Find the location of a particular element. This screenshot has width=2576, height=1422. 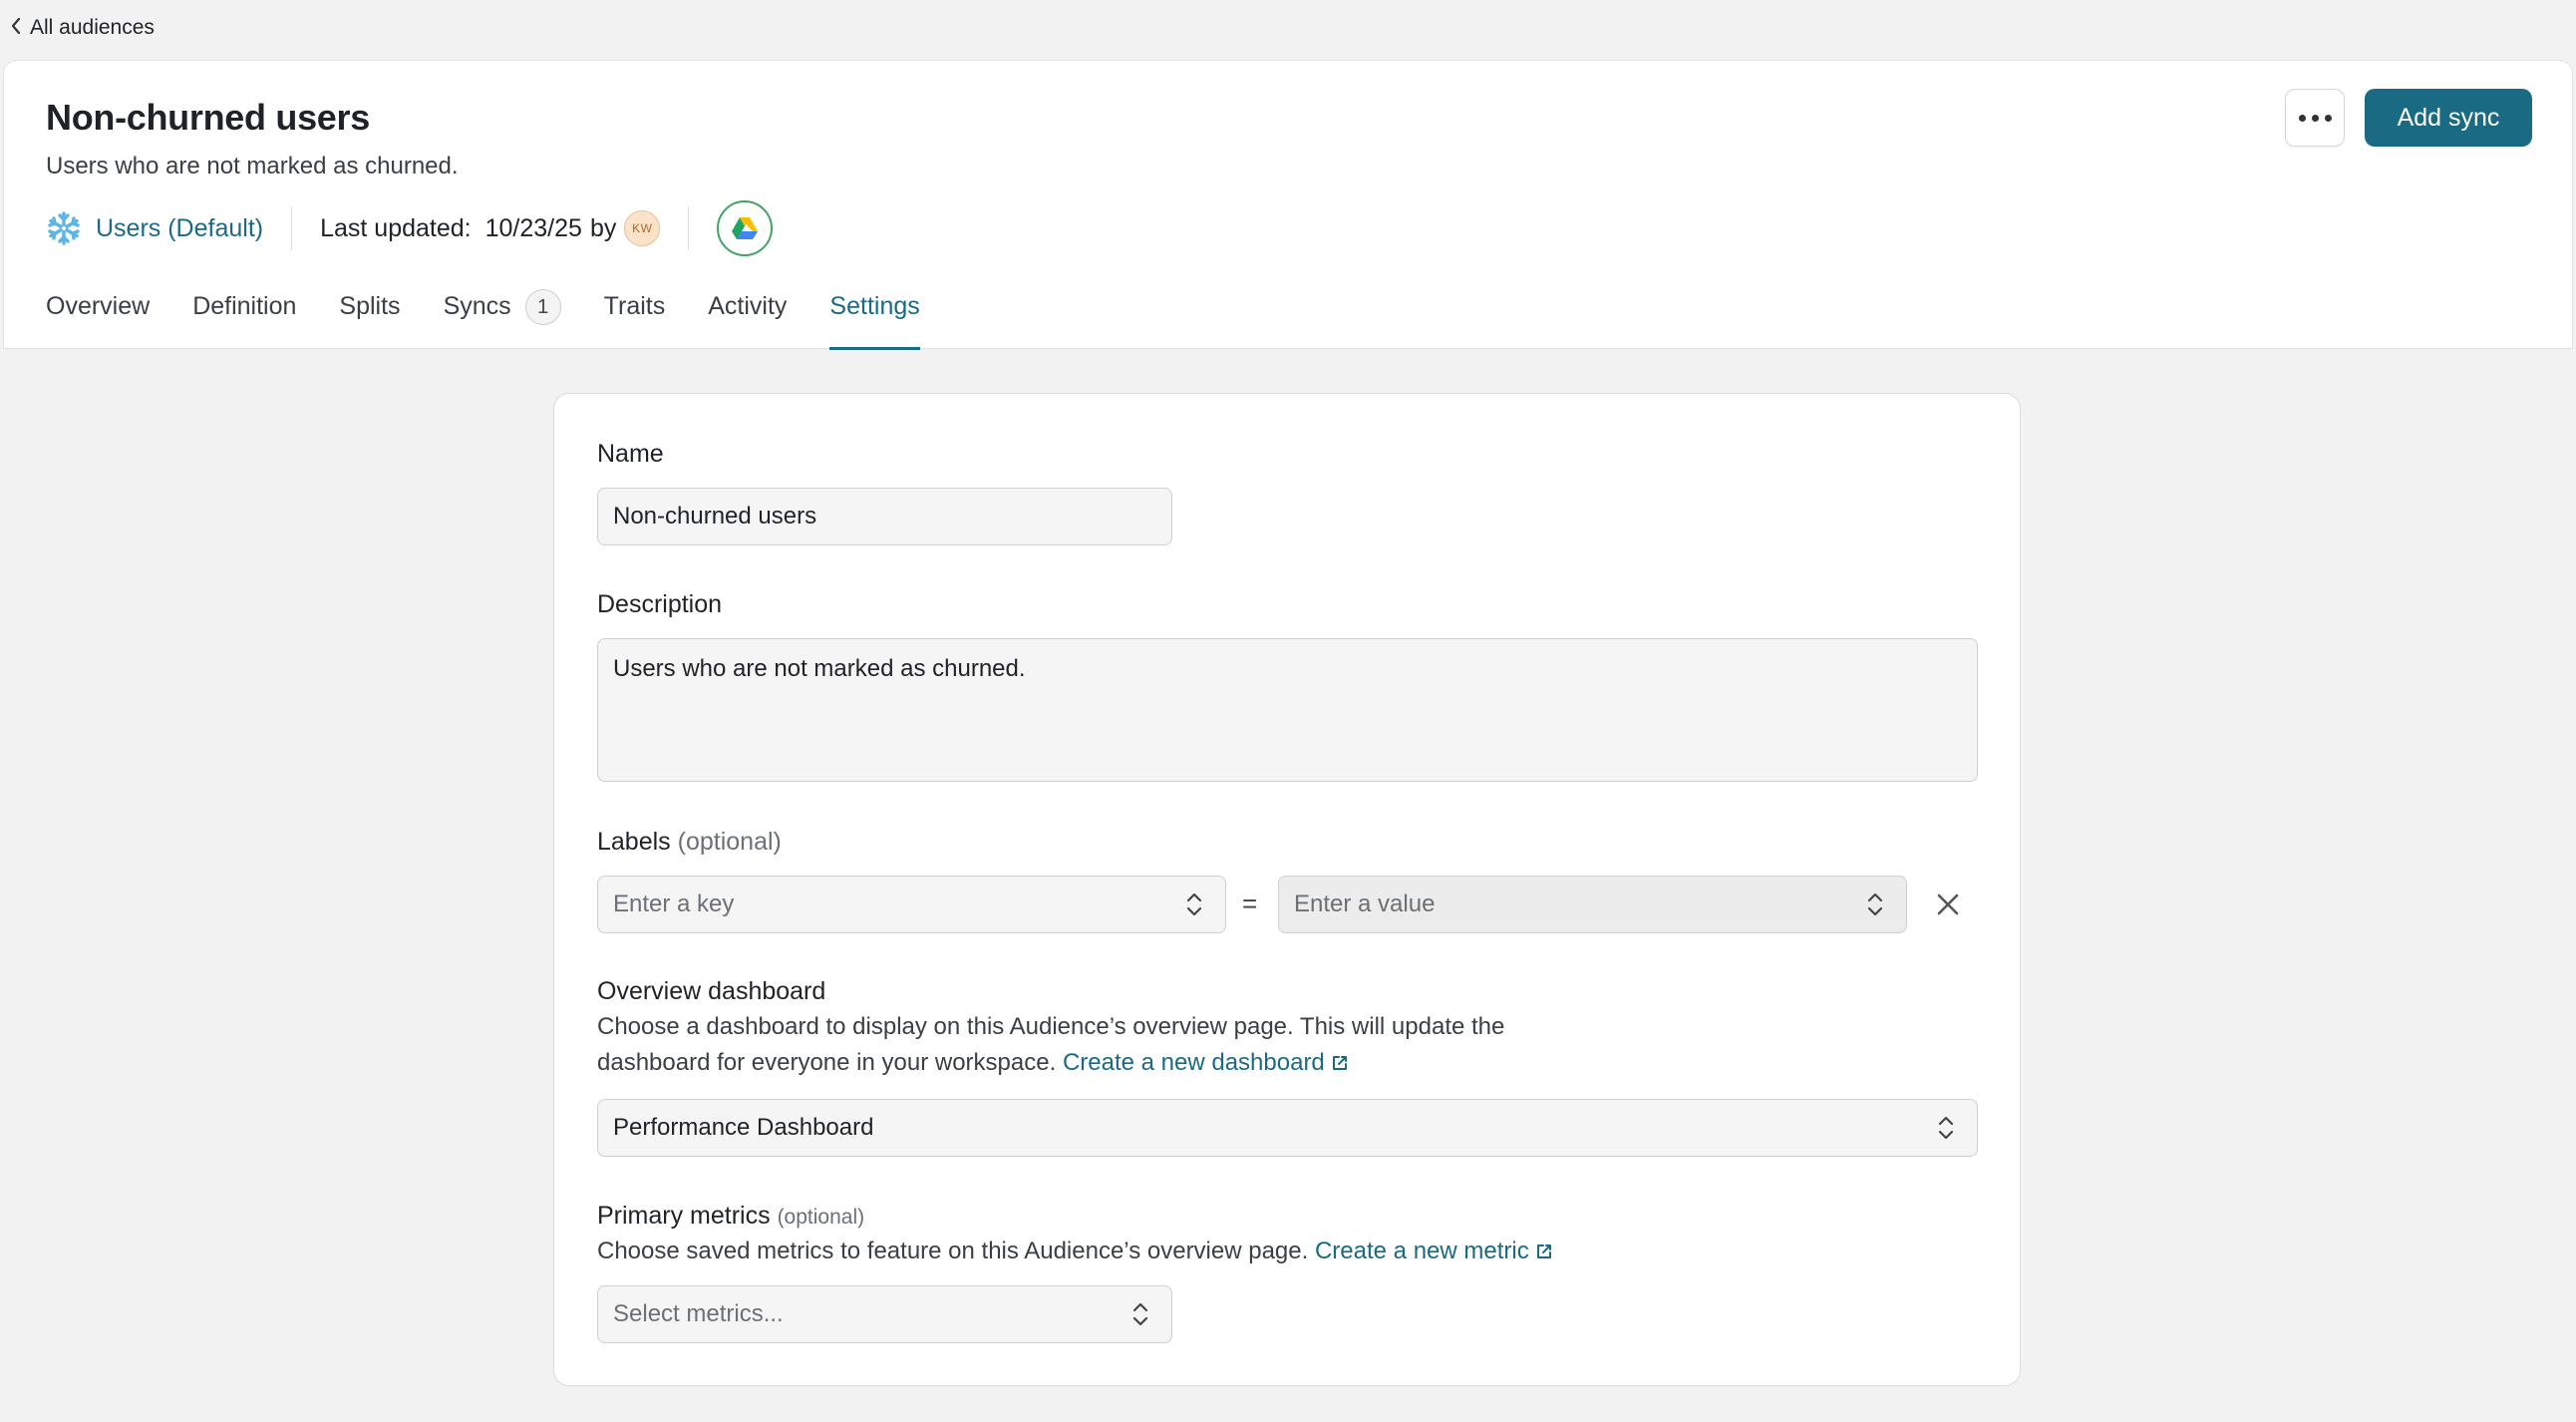

avatar: KW is located at coordinates (642, 228).